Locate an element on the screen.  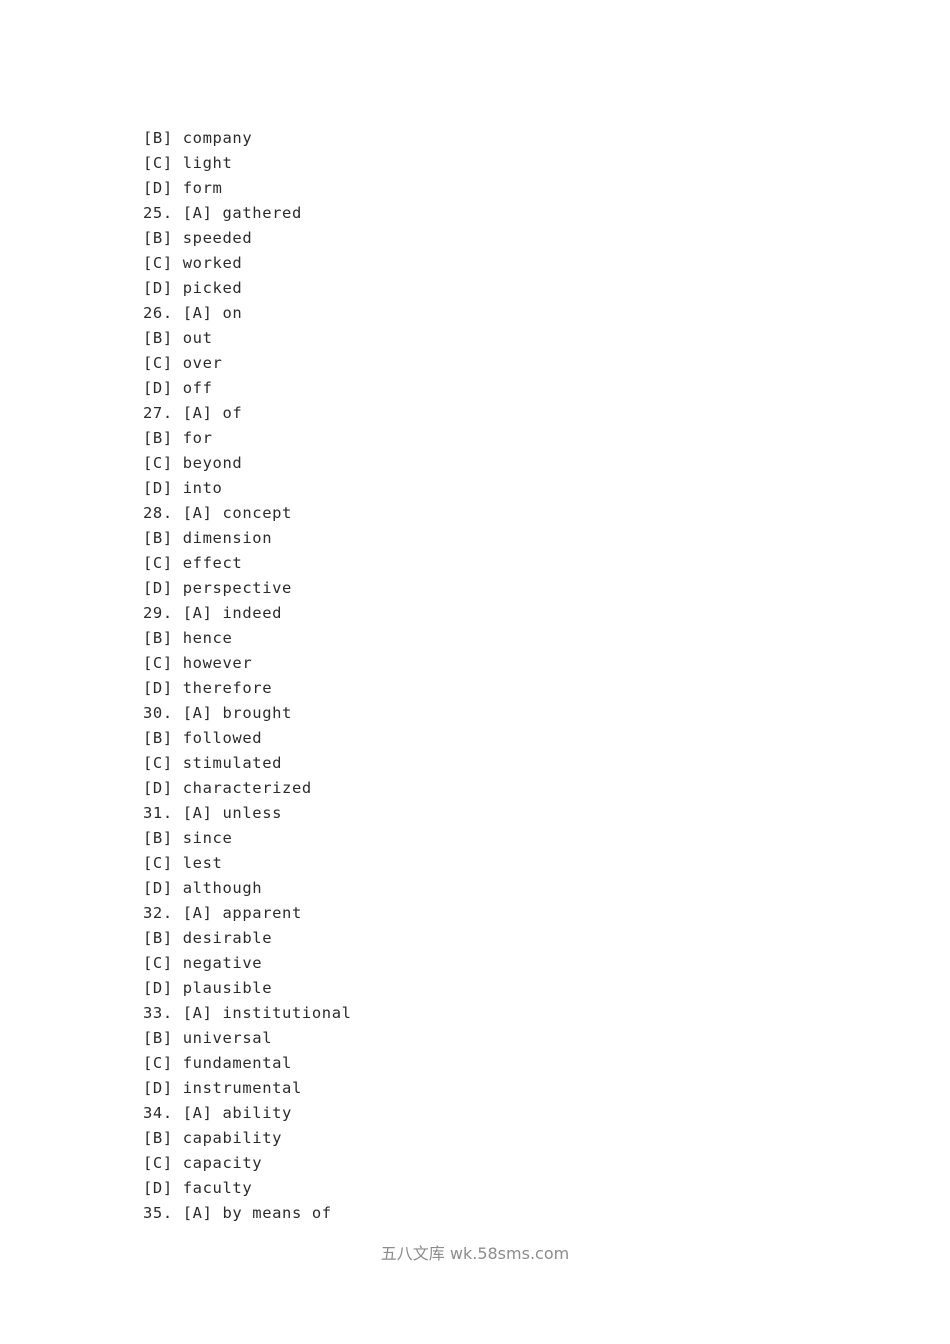
option-text: into is located at coordinates (202, 488).